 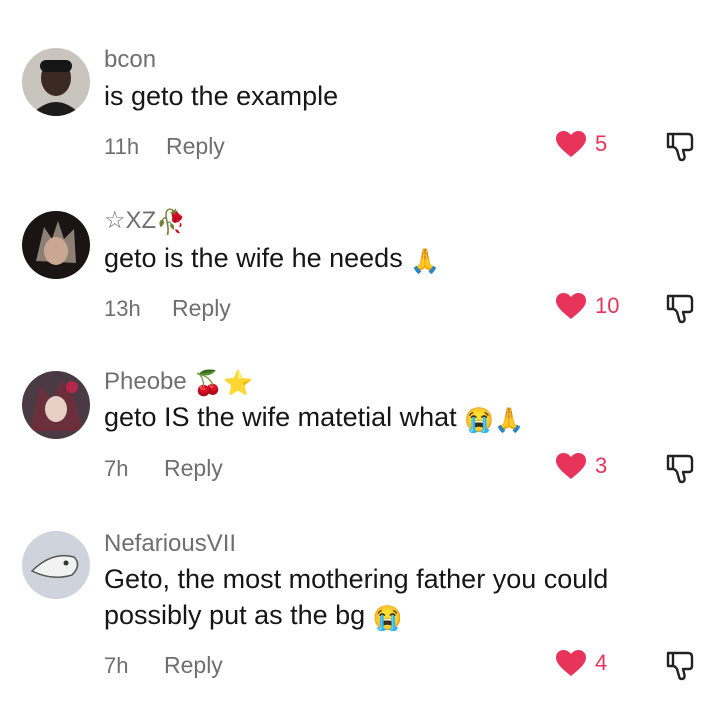 I want to click on comment-text: geto is the wife he needs 🙏, so click(x=399, y=260).